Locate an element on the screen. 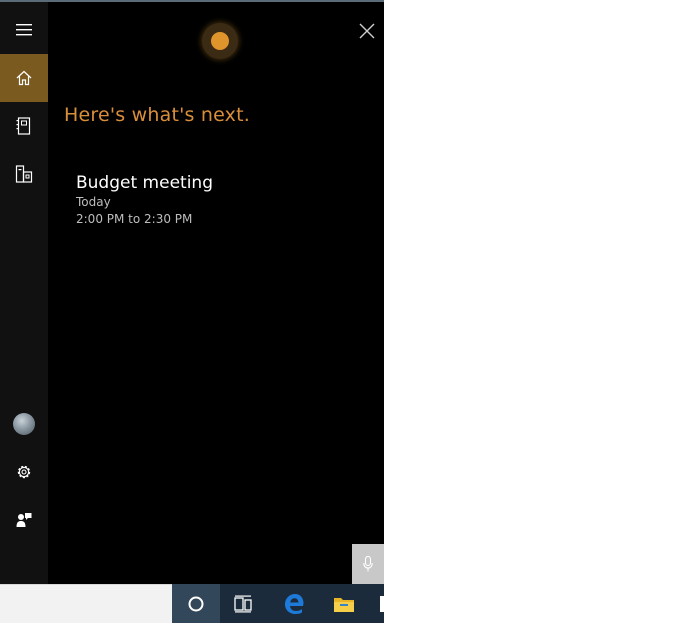 The image size is (700, 623). cortana-dot is located at coordinates (220, 41).